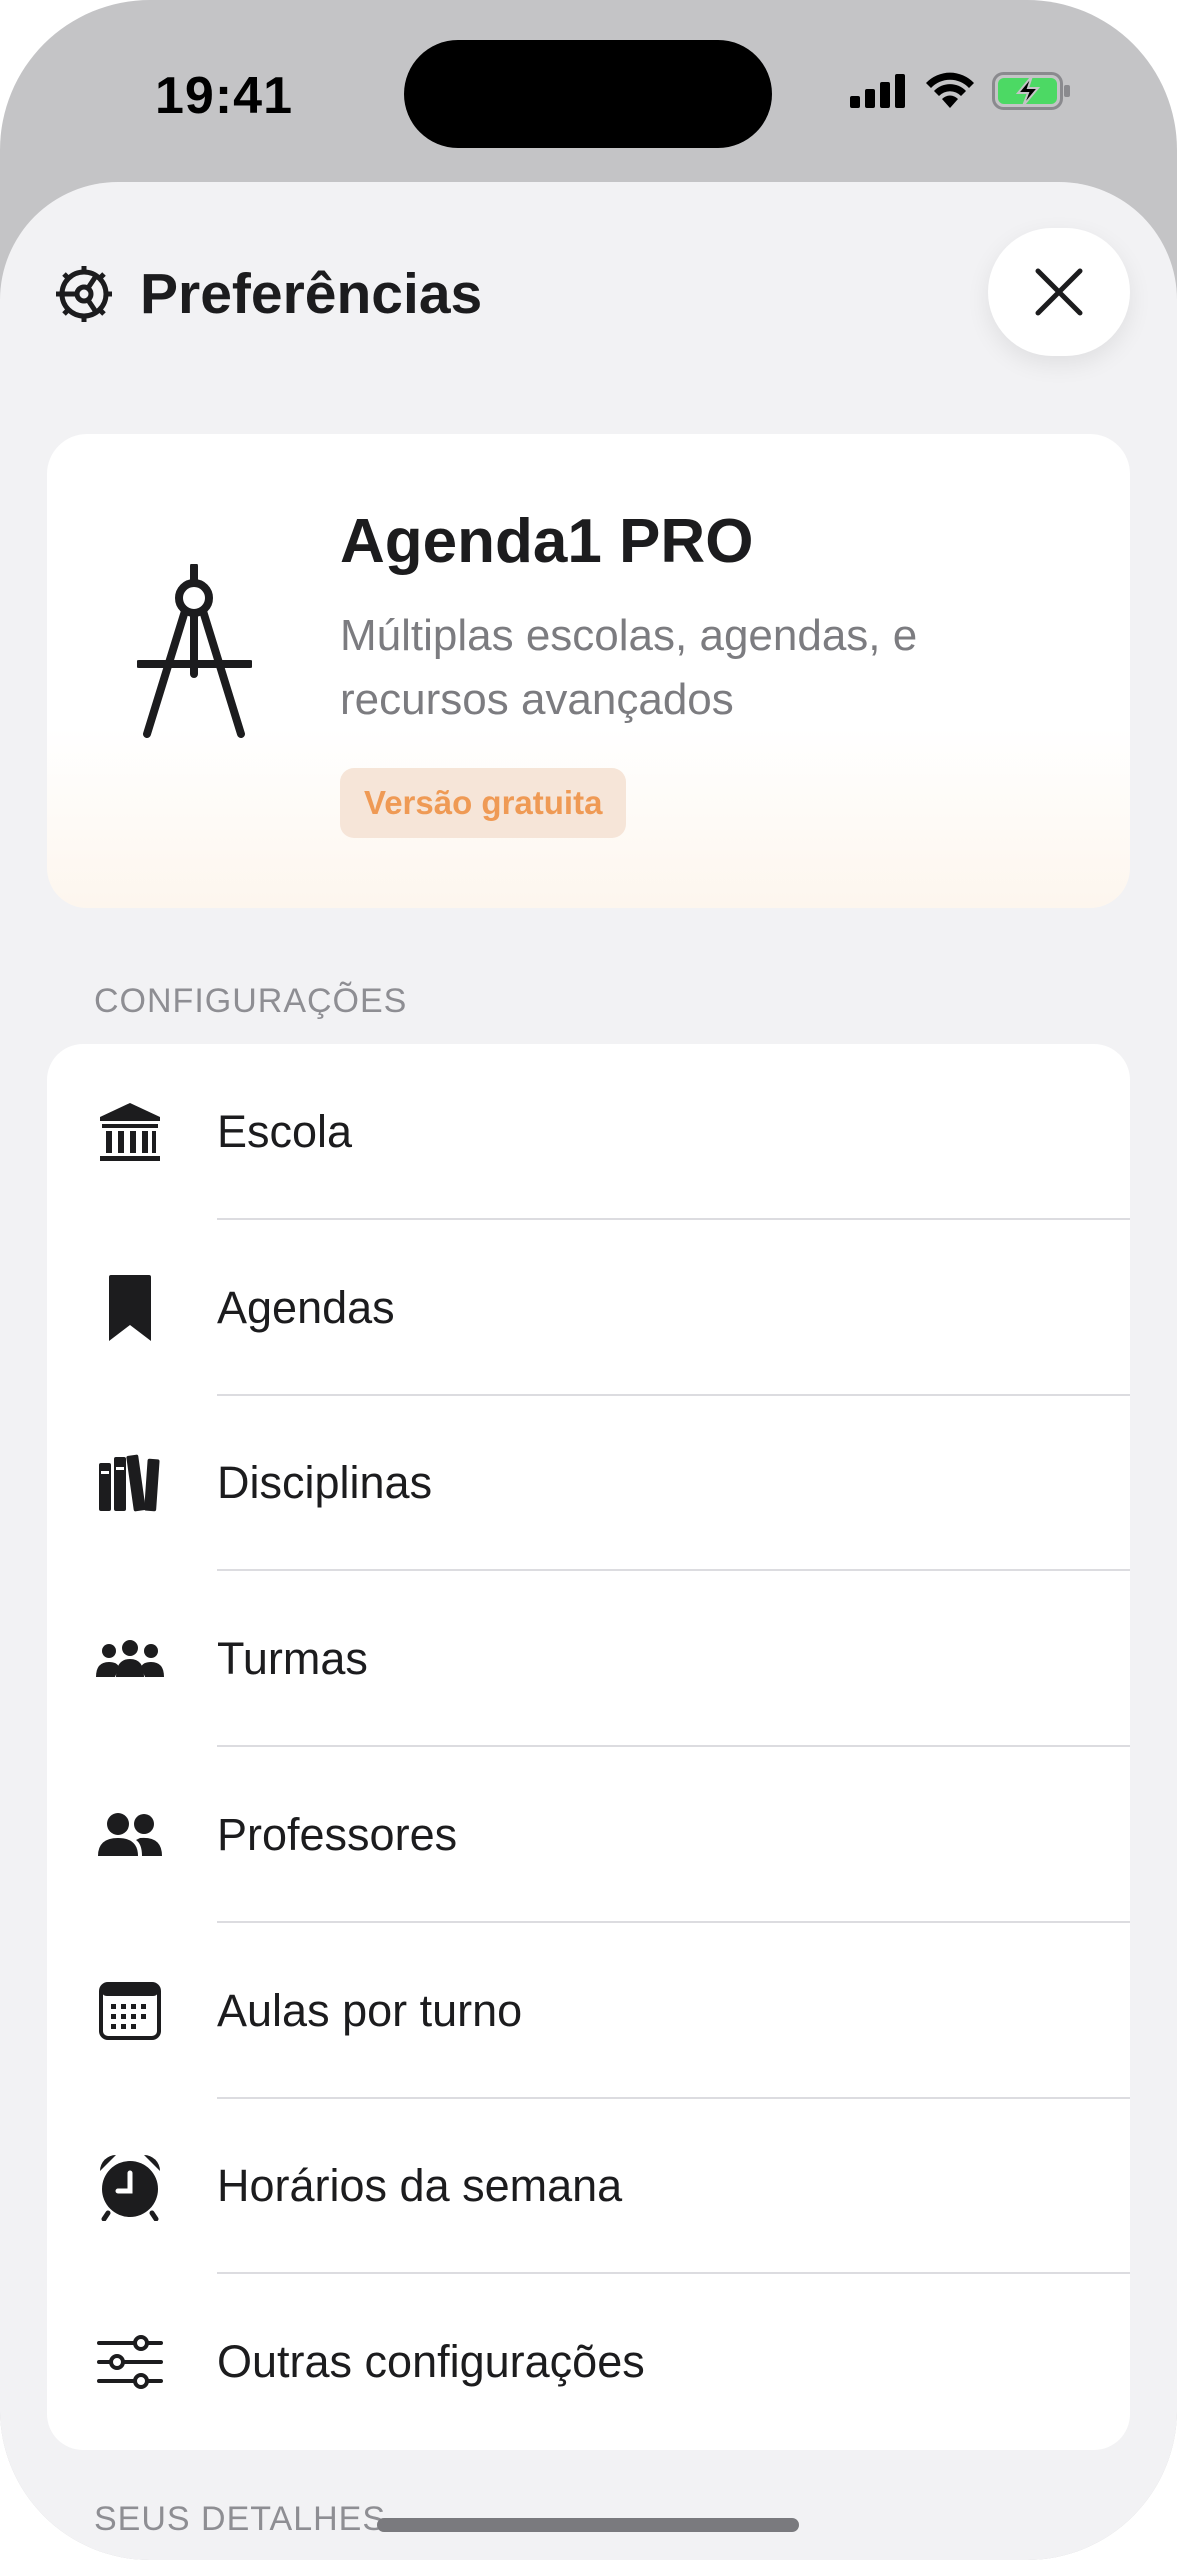 This screenshot has width=1177, height=2560. I want to click on list-item-turmas: Turmas, so click(588, 1659).